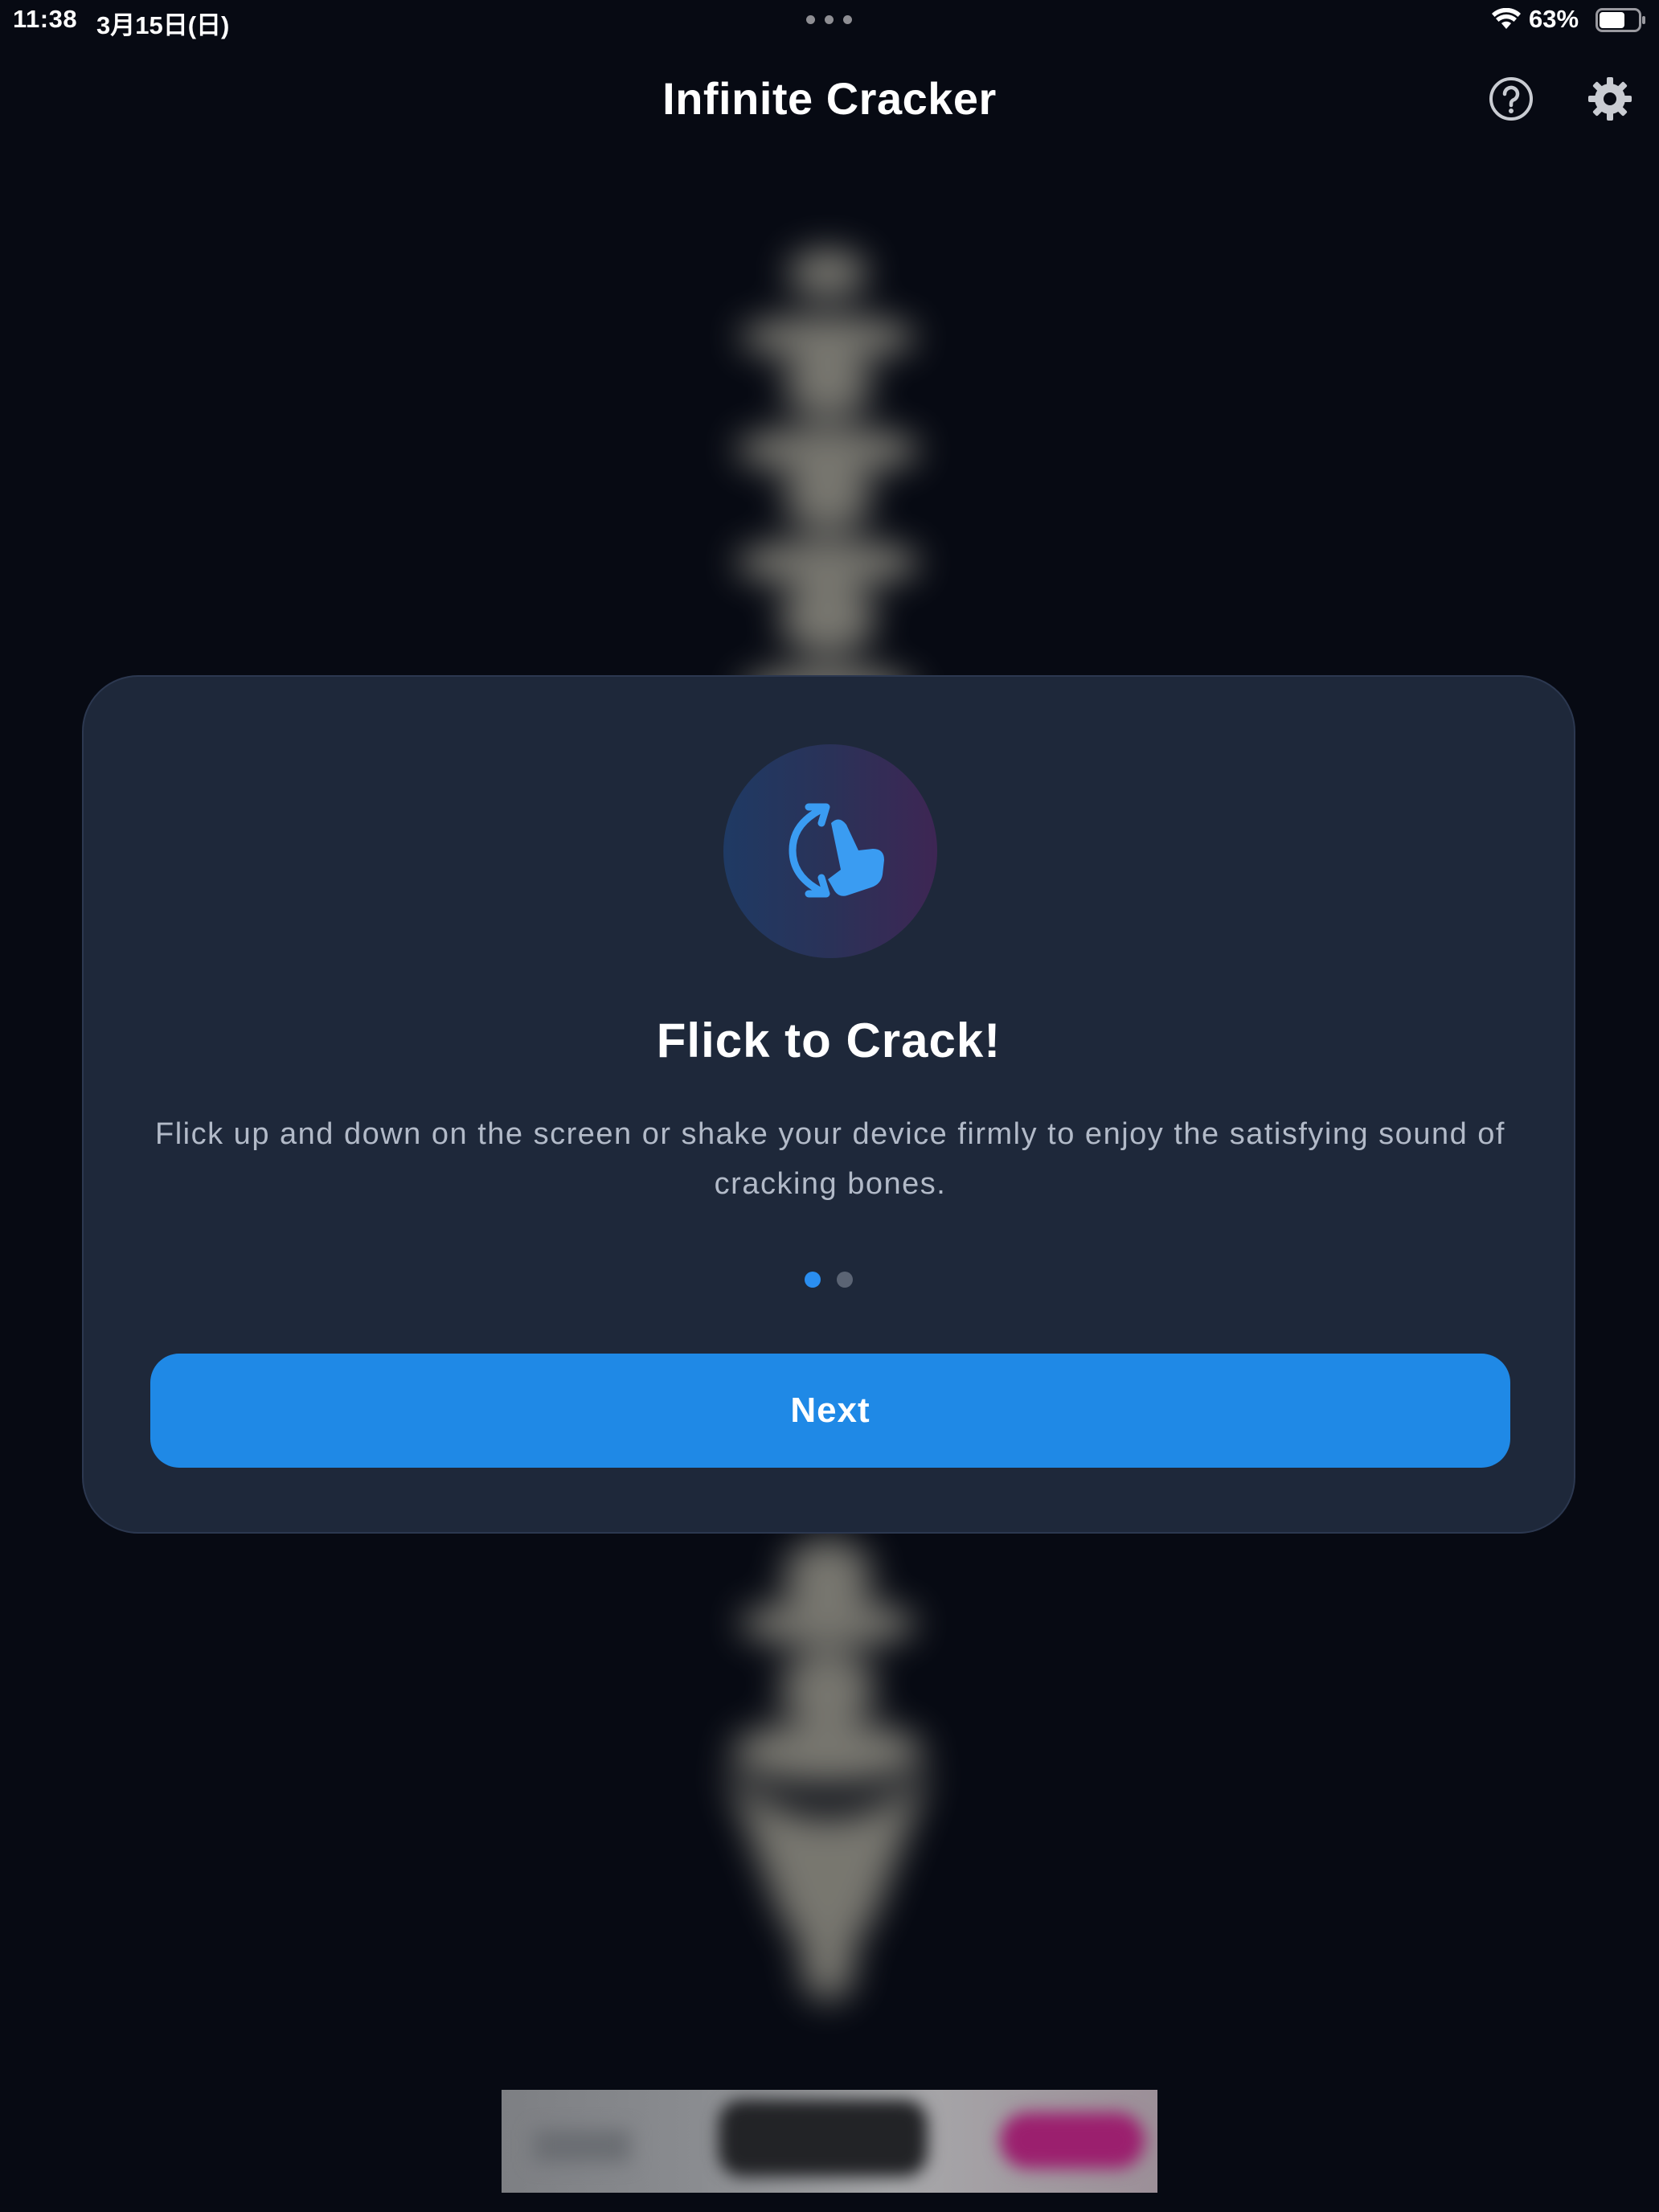 The image size is (1659, 2212). I want to click on status-time: 11:38, so click(45, 19).